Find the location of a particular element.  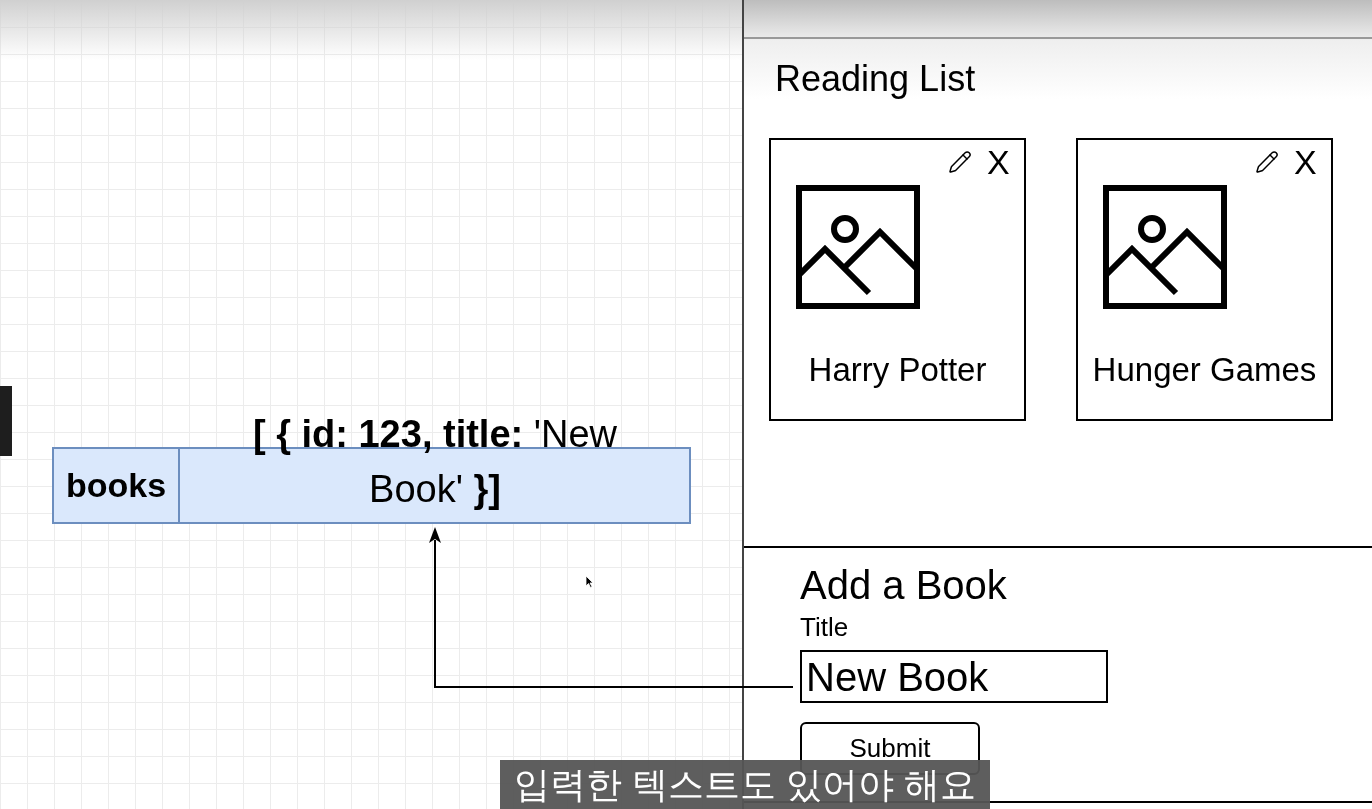

mouse-cursor-icon is located at coordinates (589, 581).